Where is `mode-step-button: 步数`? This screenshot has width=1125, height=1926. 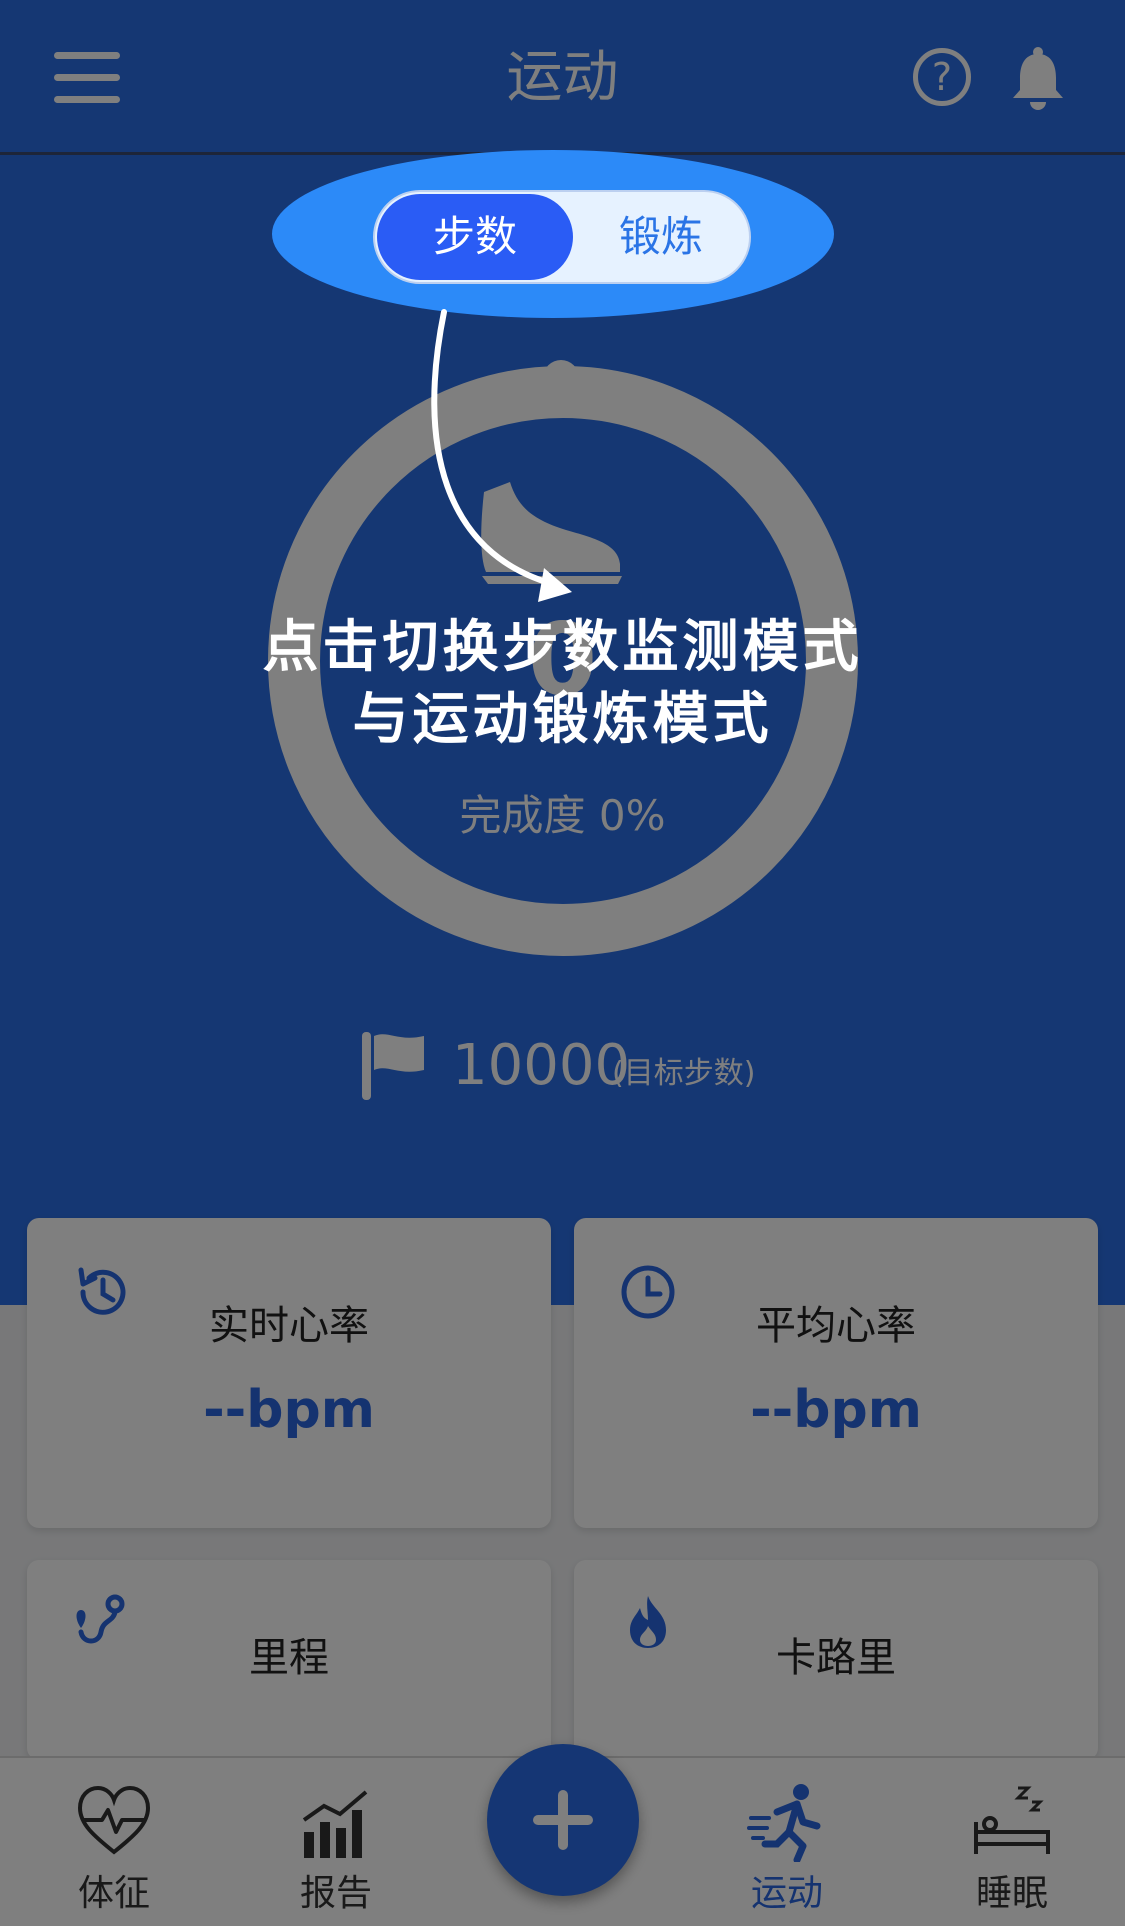
mode-step-button: 步数 is located at coordinates (475, 237).